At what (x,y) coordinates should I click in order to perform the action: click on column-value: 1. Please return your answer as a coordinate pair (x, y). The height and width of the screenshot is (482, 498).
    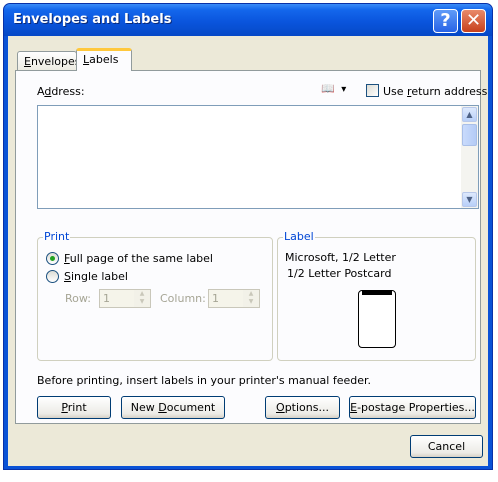
    Looking at the image, I should click on (215, 298).